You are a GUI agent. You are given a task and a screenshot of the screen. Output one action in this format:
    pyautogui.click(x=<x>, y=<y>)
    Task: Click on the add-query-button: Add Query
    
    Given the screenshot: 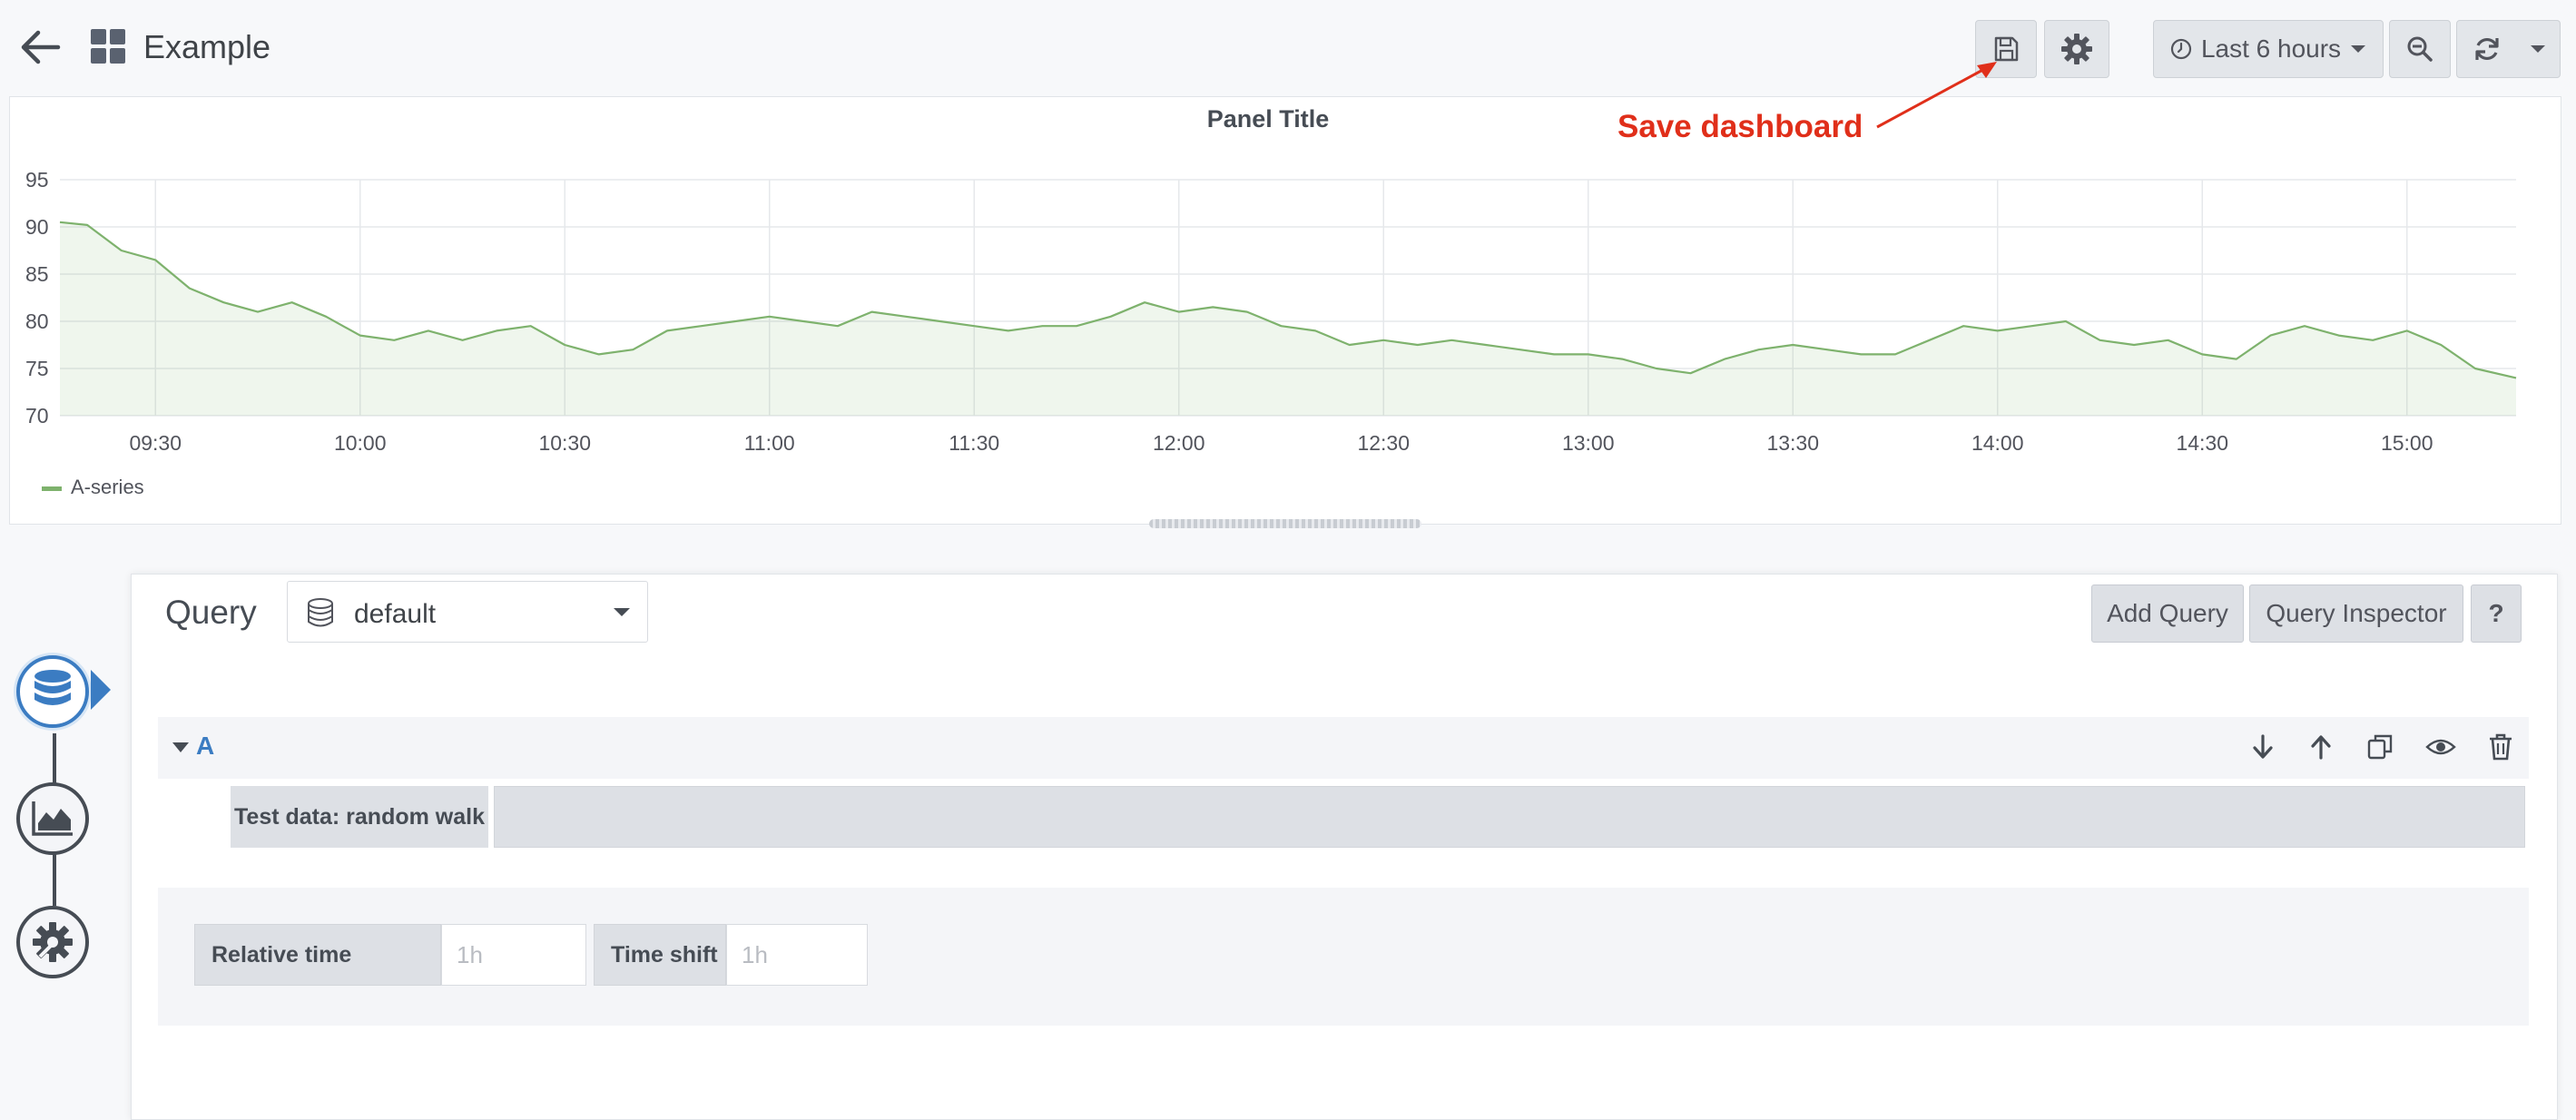 What is the action you would take?
    pyautogui.click(x=2167, y=614)
    